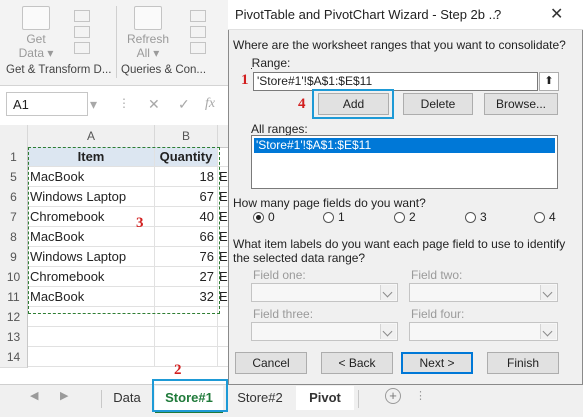 Image resolution: width=583 pixels, height=417 pixels. Describe the element at coordinates (523, 363) in the screenshot. I see `finish-button: Finish` at that location.